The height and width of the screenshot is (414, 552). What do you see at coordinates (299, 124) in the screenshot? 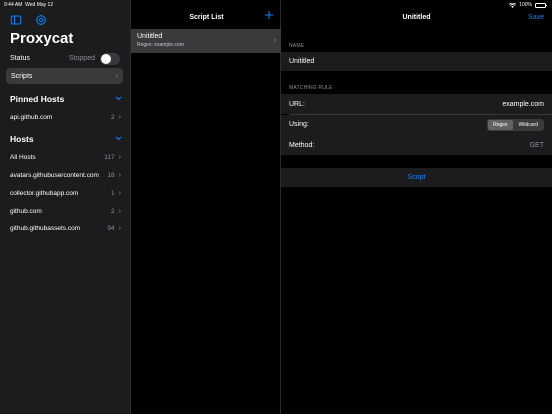
I see `using-label: Using:` at bounding box center [299, 124].